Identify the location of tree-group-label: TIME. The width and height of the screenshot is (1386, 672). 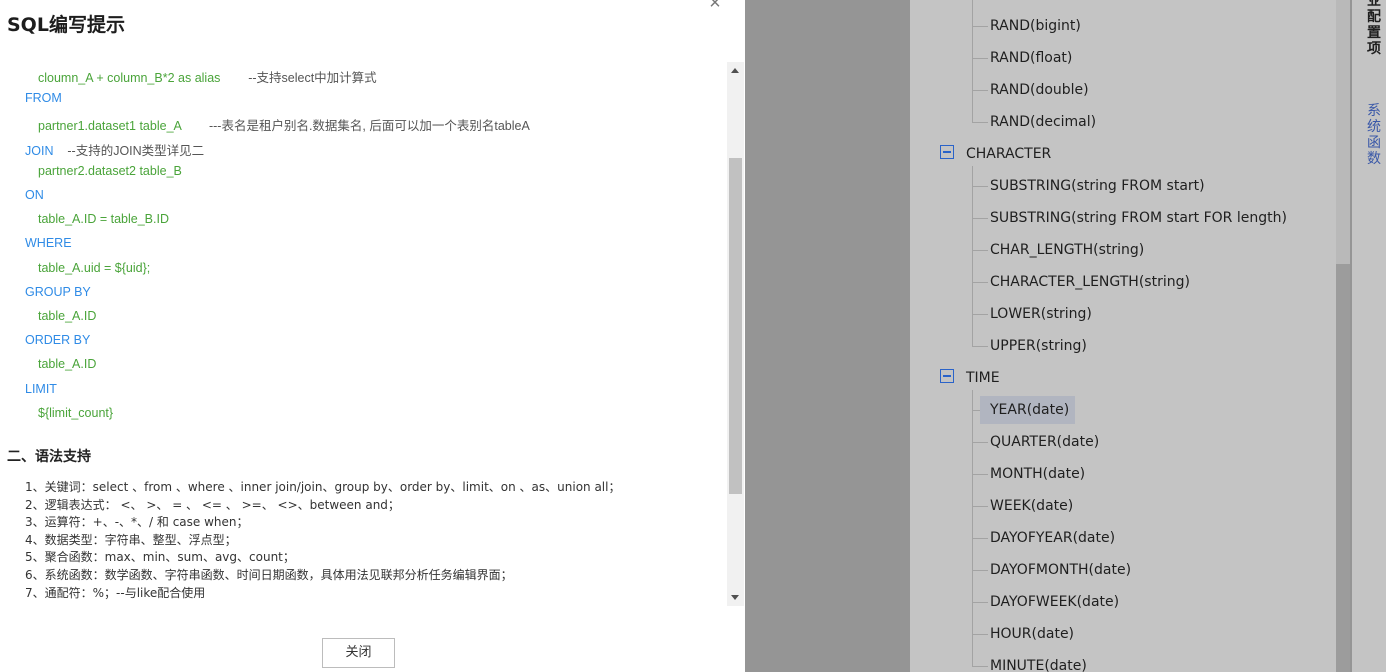
(983, 378).